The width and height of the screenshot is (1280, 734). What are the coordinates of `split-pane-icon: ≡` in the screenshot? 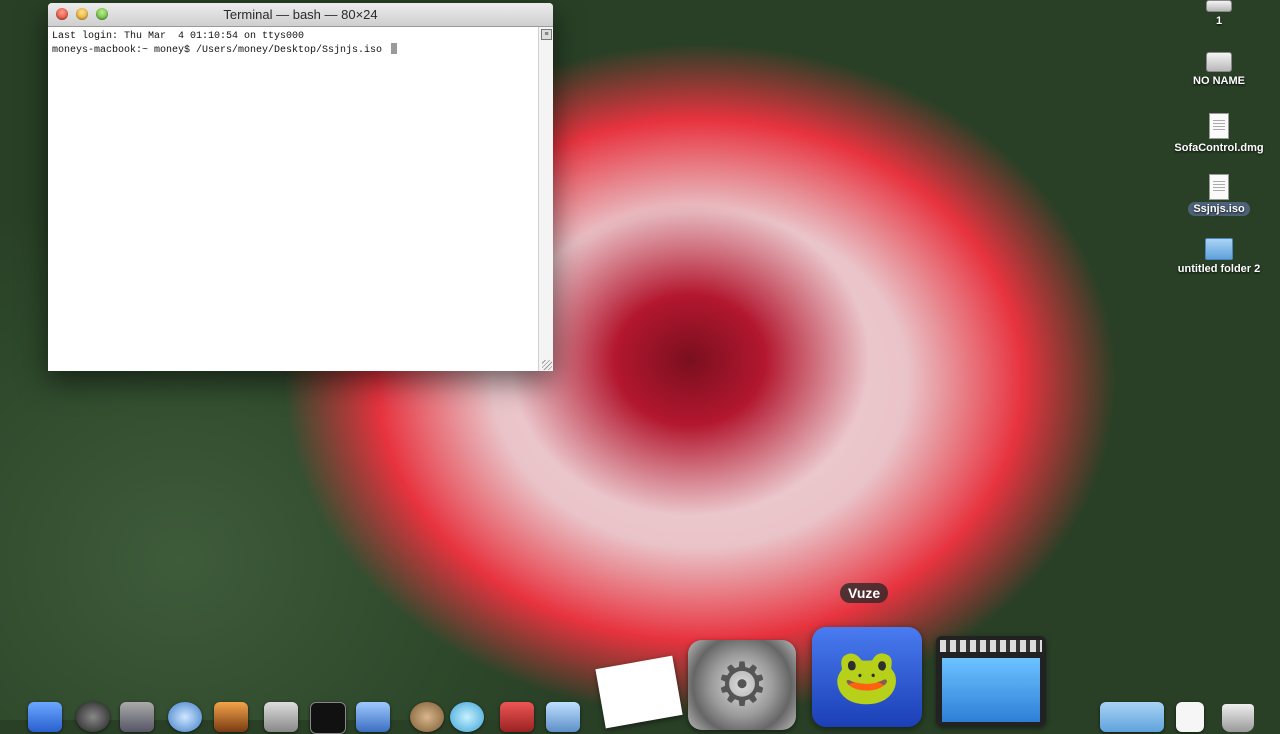 It's located at (546, 34).